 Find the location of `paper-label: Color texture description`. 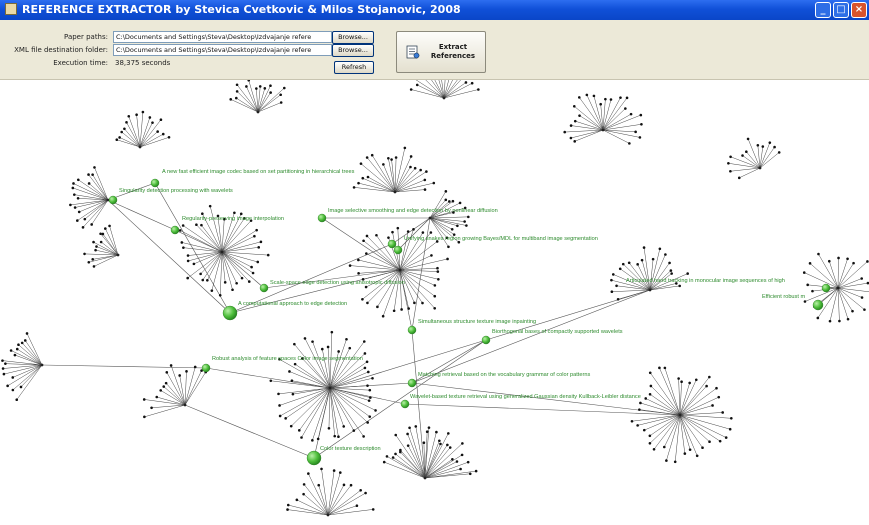

paper-label: Color texture description is located at coordinates (350, 449).